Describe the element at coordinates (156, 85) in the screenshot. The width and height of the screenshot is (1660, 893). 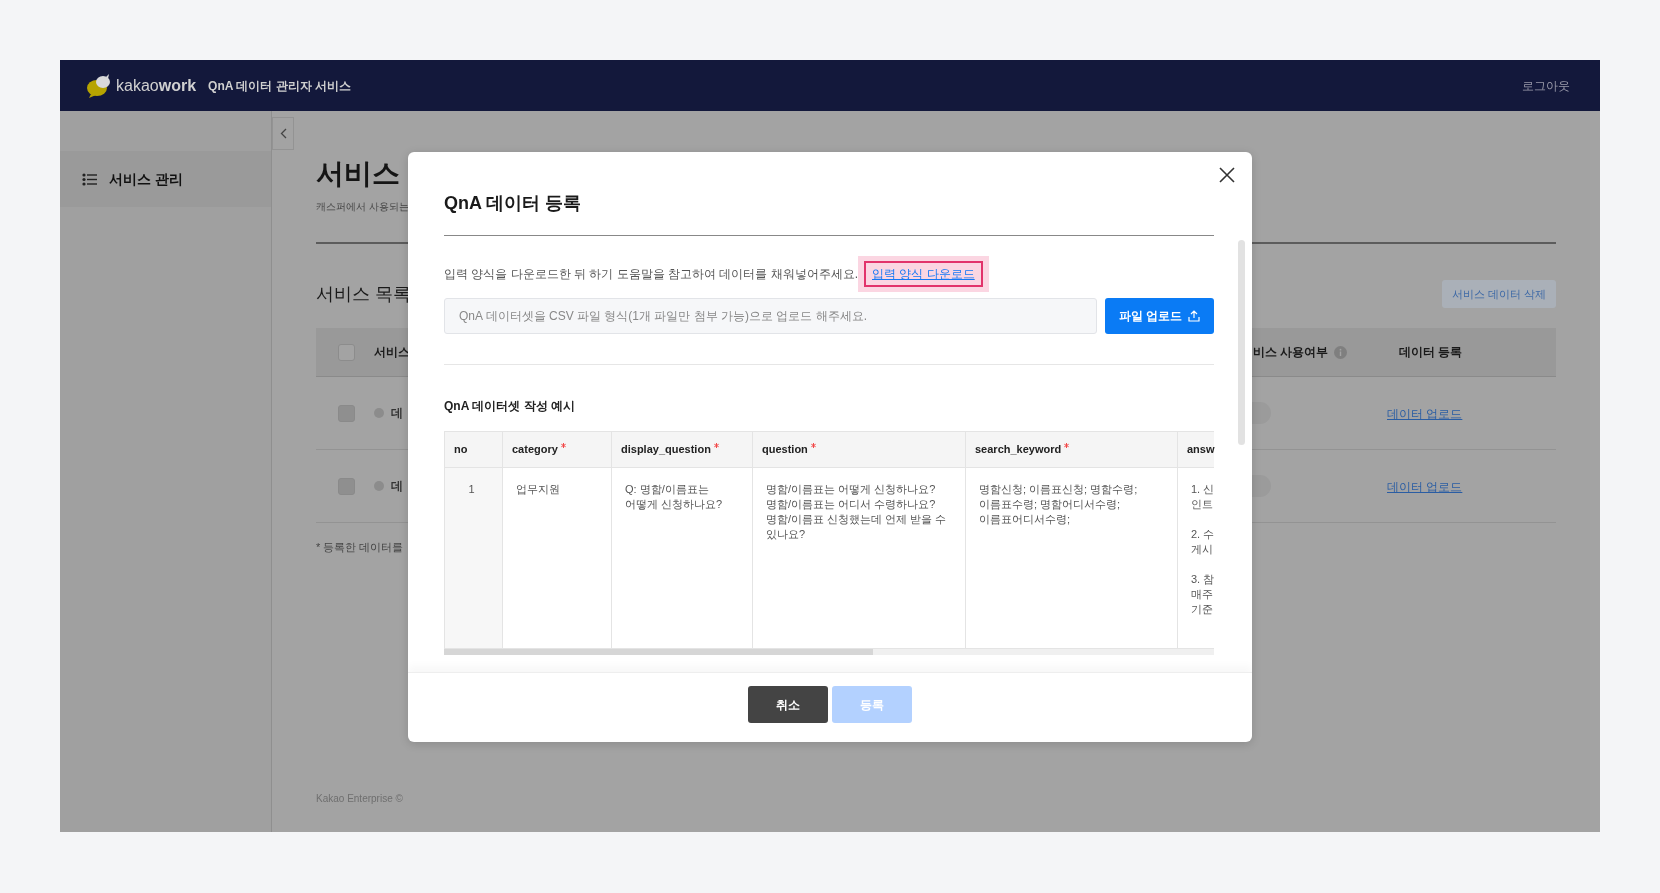
I see `brand-logo-text: kakaowork` at that location.